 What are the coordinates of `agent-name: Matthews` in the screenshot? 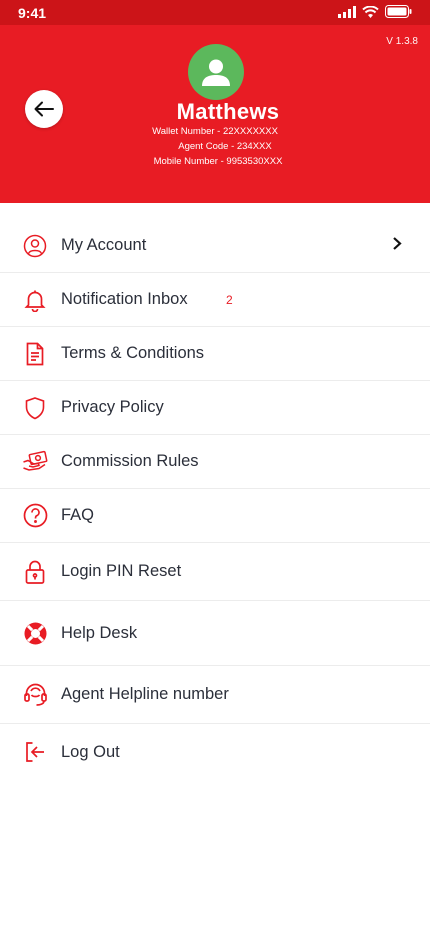 It's located at (228, 111).